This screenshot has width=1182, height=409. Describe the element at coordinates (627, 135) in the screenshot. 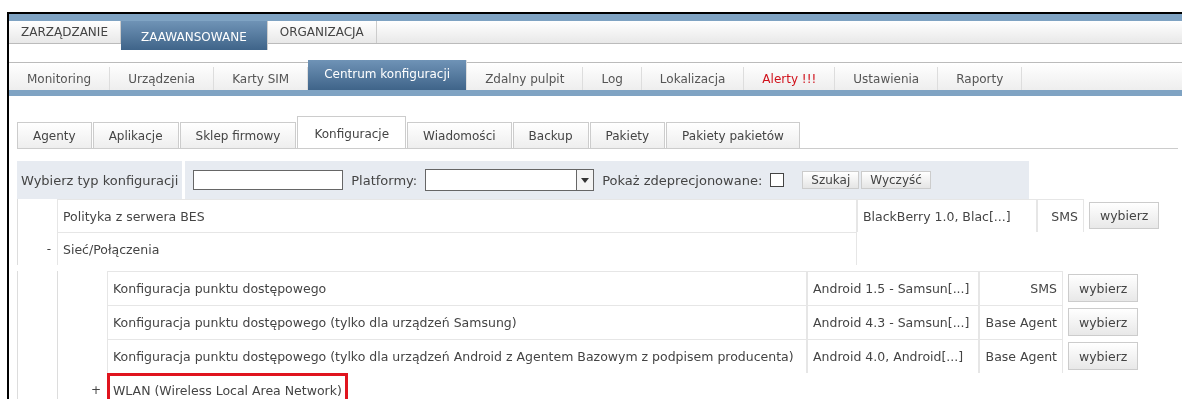

I see `sub-tab: Pakiety` at that location.